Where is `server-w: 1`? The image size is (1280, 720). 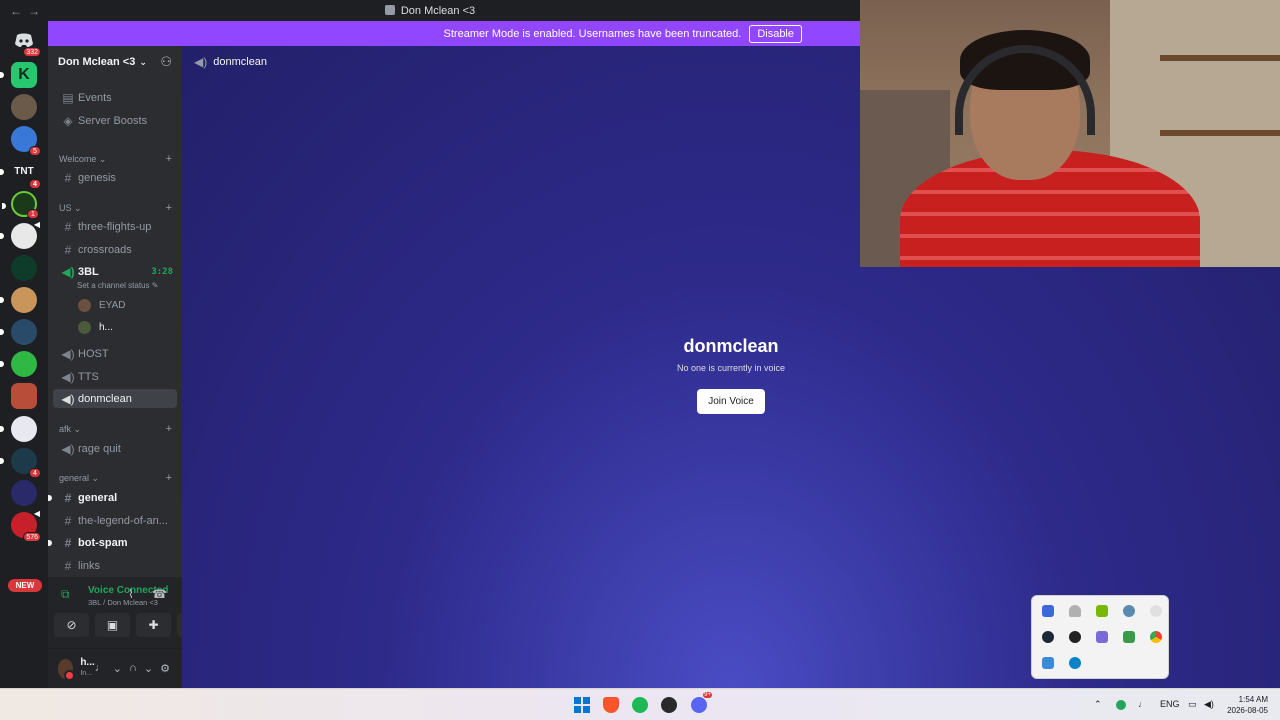 server-w: 1 is located at coordinates (20, 205).